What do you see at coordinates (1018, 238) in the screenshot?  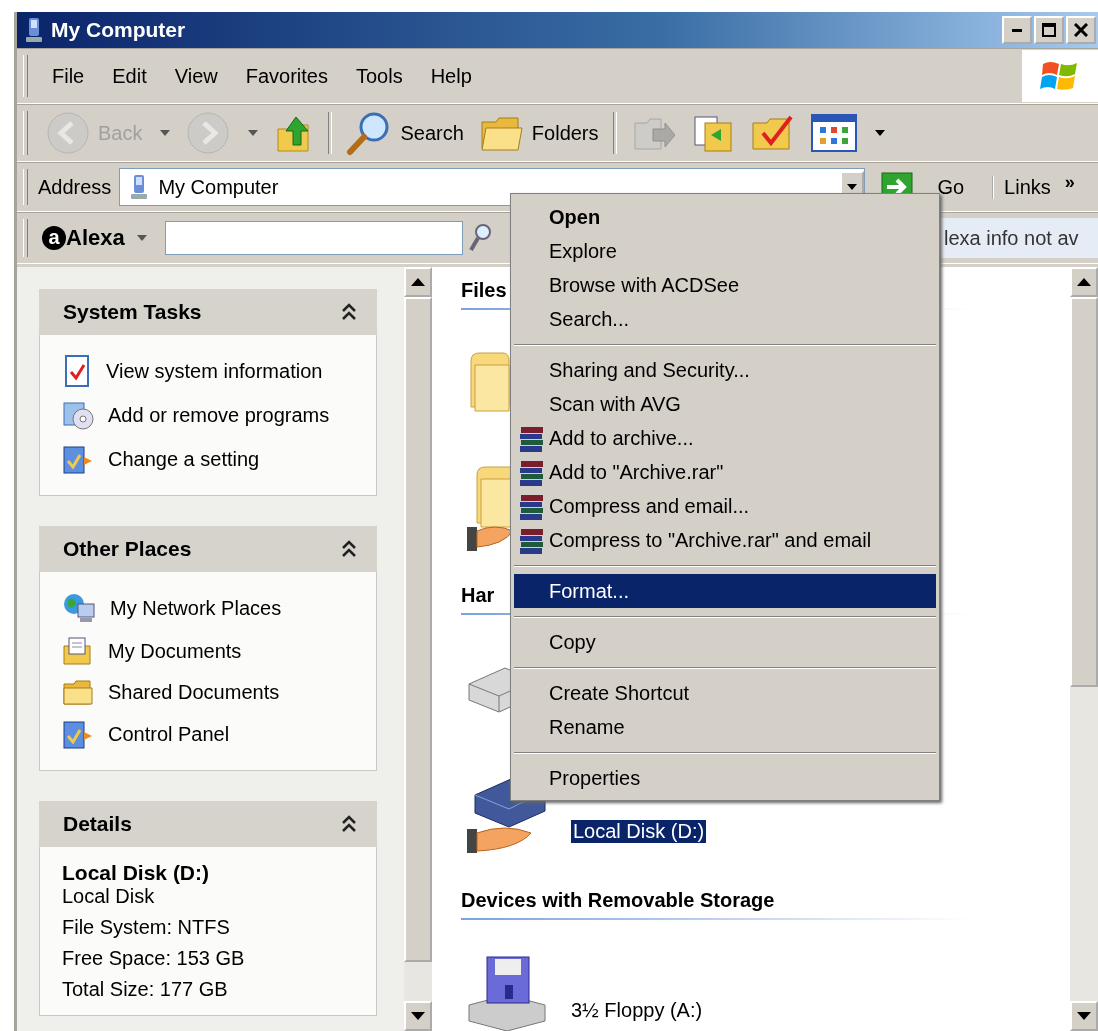 I see `alexa-status-text: lexa info not av` at bounding box center [1018, 238].